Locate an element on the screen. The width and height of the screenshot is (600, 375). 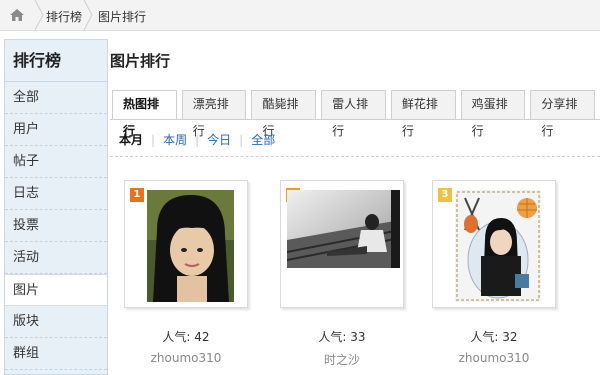
photo-popularity: 人气: 32 is located at coordinates (494, 337).